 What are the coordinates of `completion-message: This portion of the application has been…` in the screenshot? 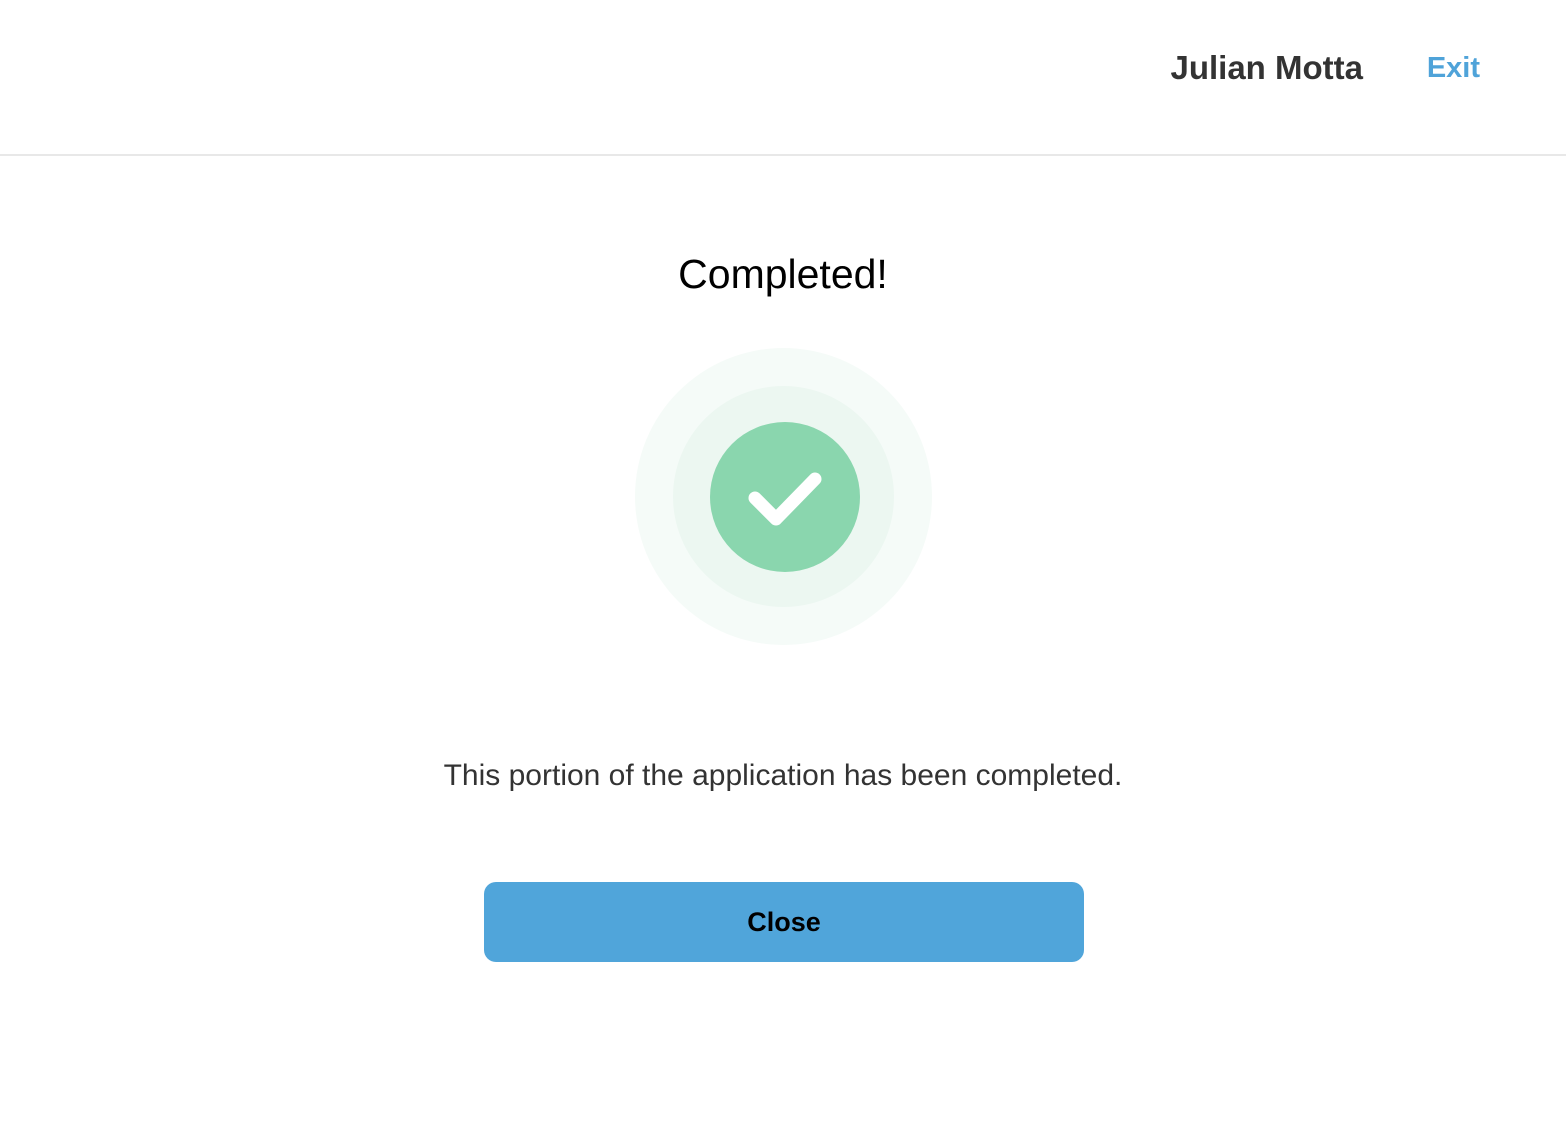 It's located at (783, 775).